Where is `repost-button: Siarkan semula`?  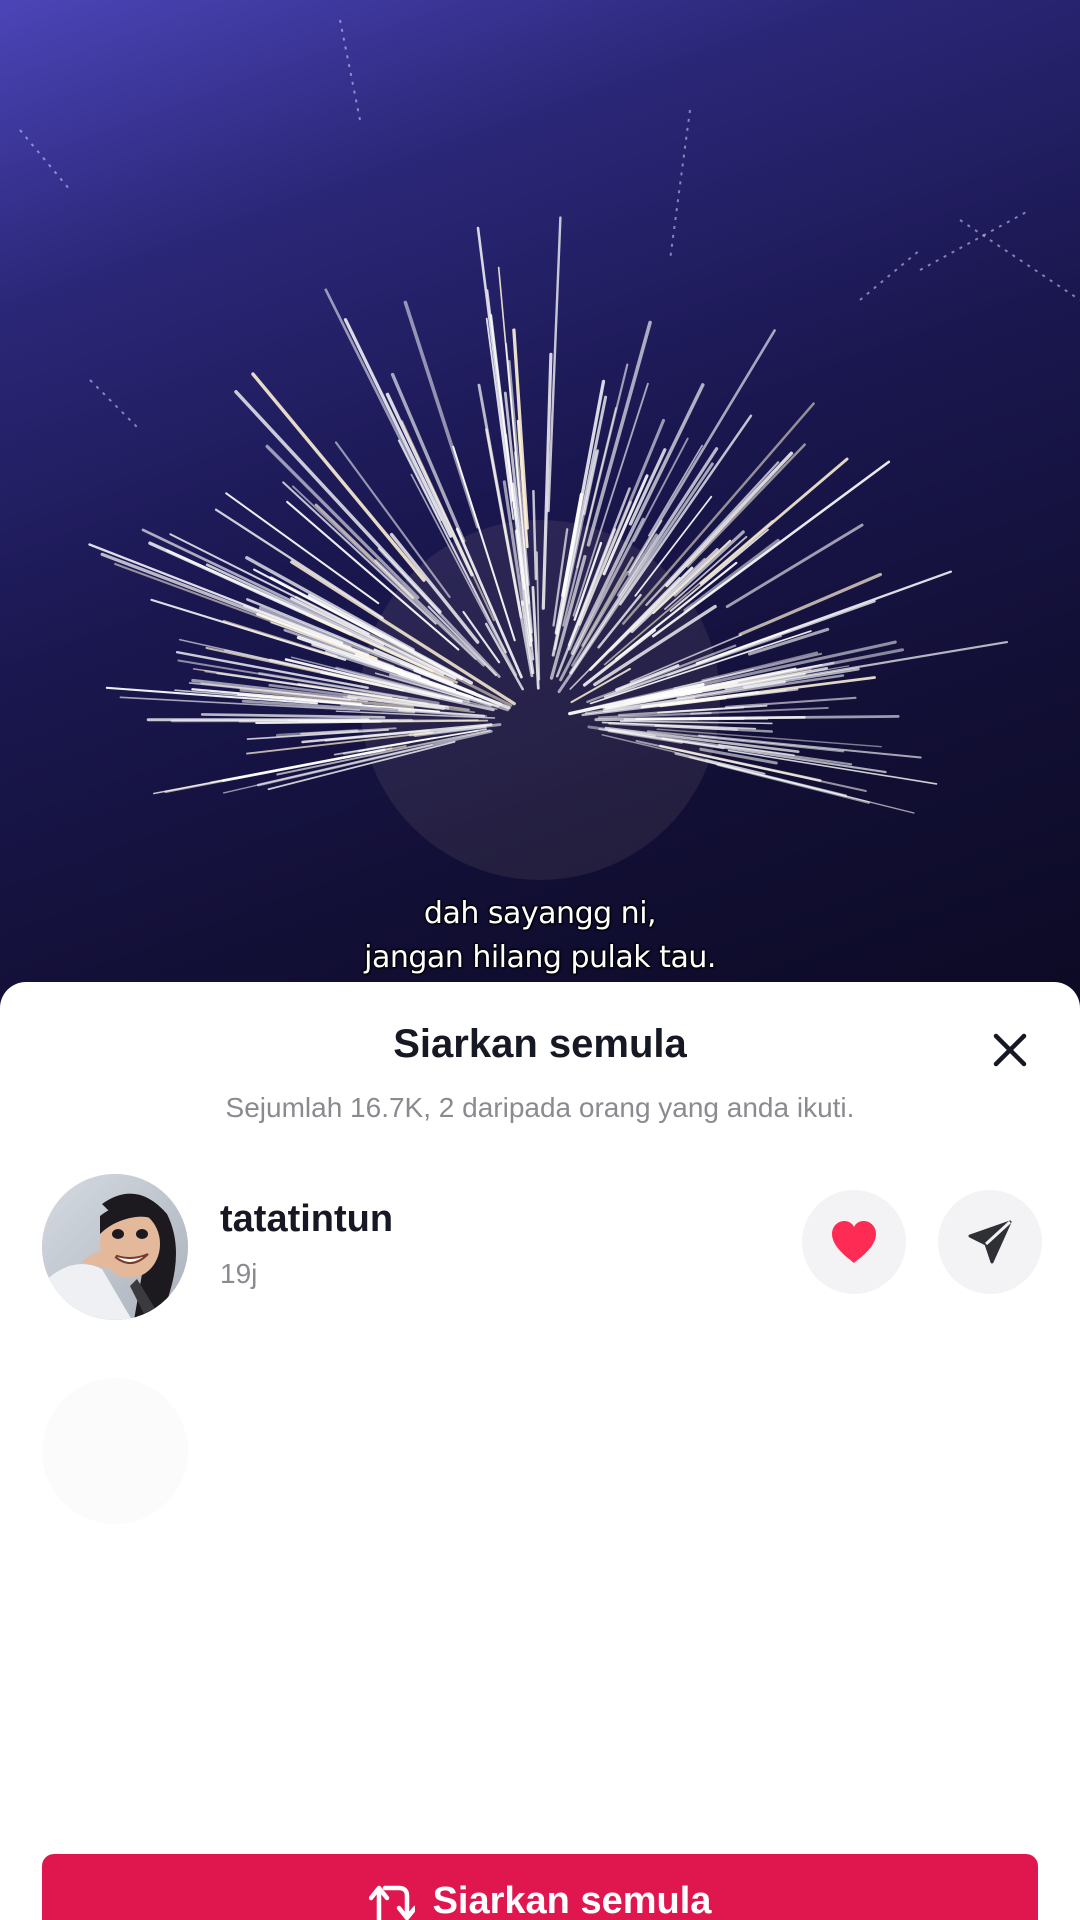
repost-button: Siarkan semula is located at coordinates (540, 1887).